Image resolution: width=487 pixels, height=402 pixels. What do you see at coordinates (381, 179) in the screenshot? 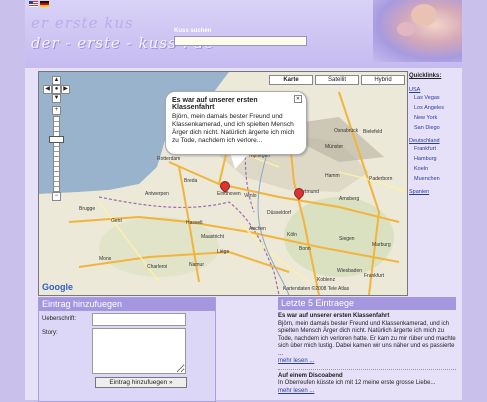
I see `svg-text: Paderborn` at bounding box center [381, 179].